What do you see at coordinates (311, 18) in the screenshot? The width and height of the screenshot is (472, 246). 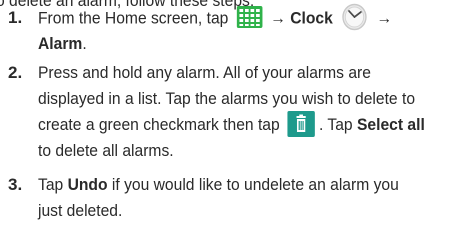 I see `clock-app-name: Clock` at bounding box center [311, 18].